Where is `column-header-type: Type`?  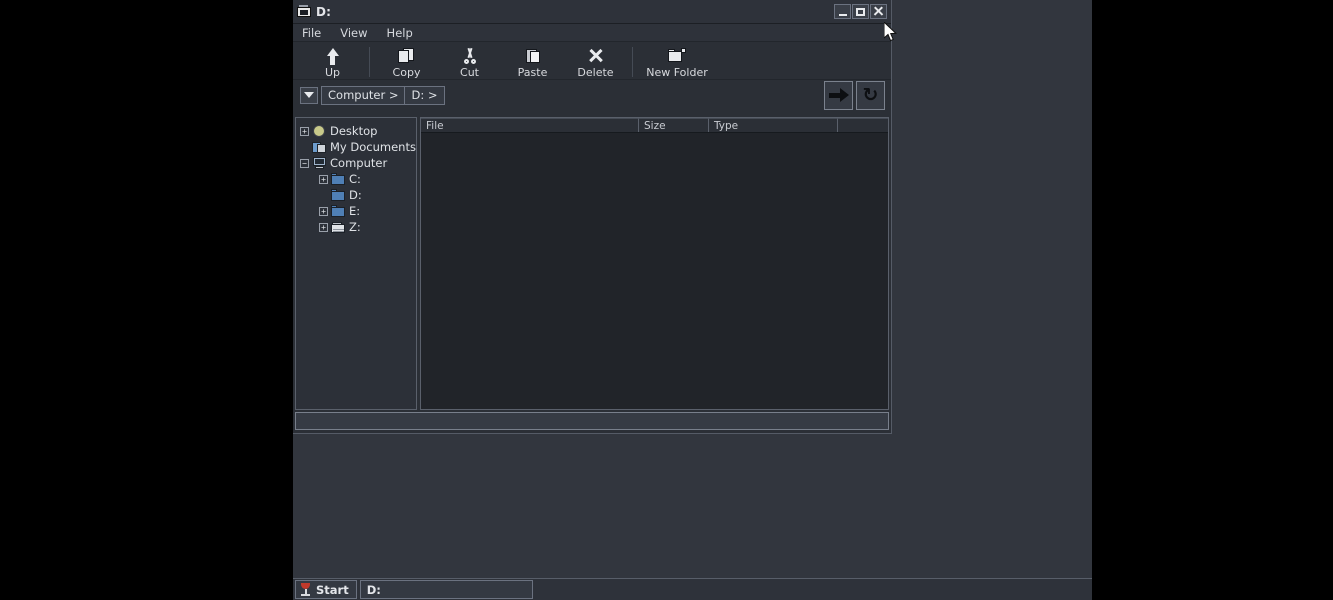
column-header-type: Type is located at coordinates (773, 125).